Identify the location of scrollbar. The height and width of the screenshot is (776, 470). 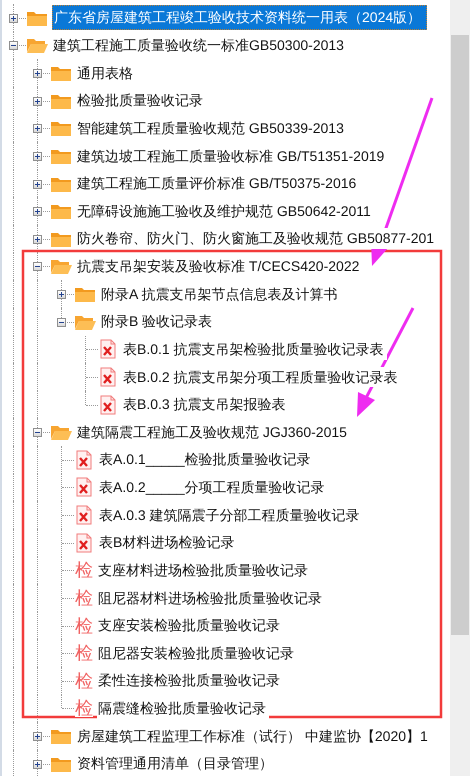
(460, 388).